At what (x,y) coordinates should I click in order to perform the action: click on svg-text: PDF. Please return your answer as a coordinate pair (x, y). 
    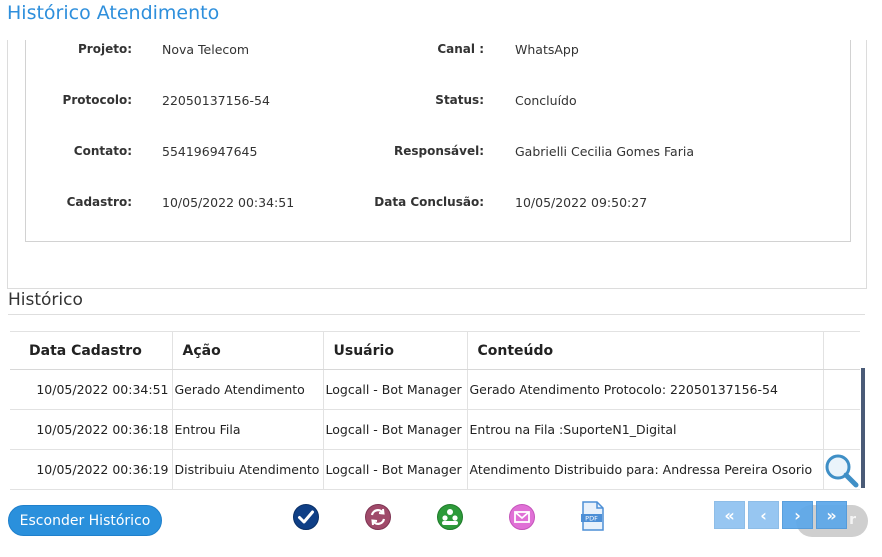
    Looking at the image, I should click on (591, 519).